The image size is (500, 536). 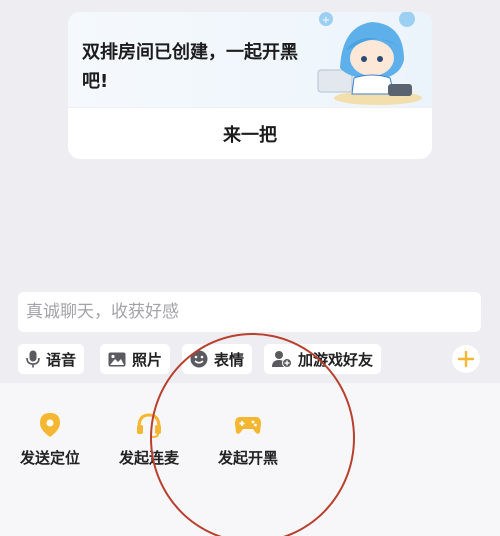 What do you see at coordinates (147, 359) in the screenshot?
I see `photo-chip-label: 照片` at bounding box center [147, 359].